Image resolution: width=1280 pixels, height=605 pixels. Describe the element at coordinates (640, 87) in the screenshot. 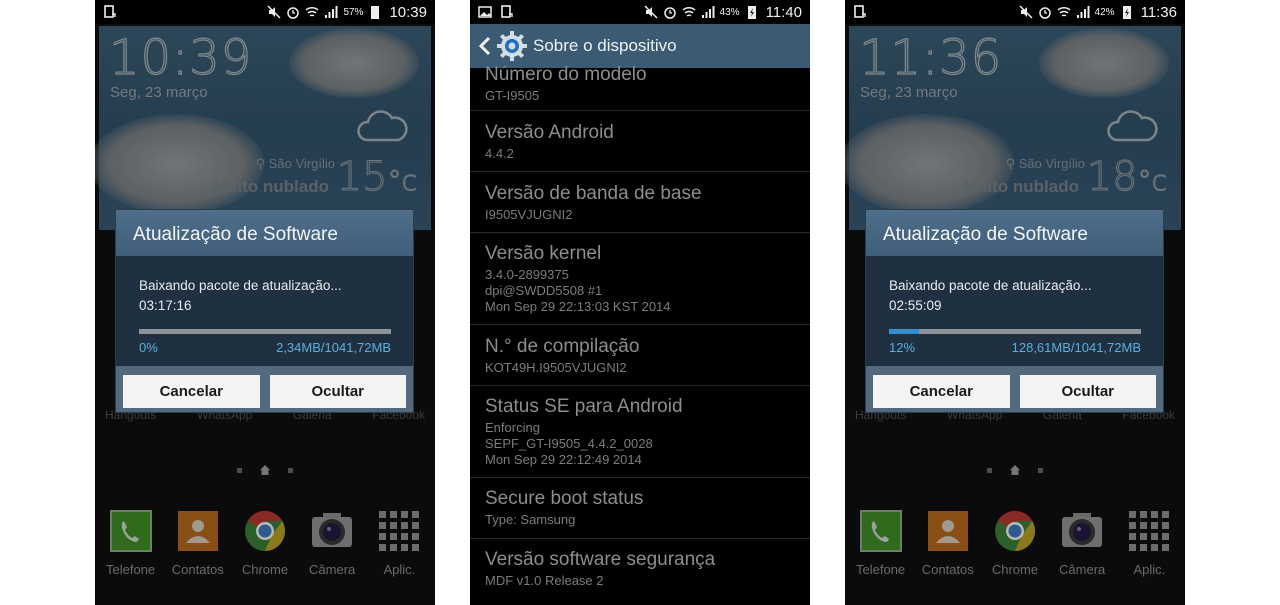

I see `list-item-model-number: Número do modelo GT-I9505` at that location.